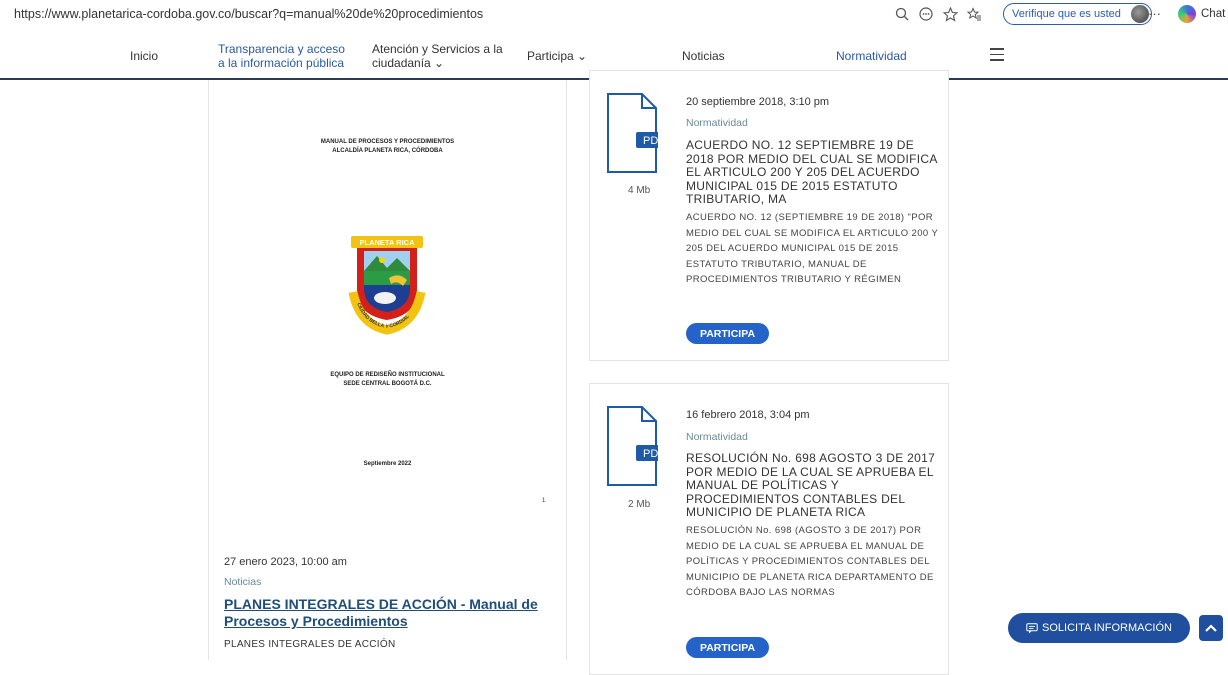 Image resolution: width=1228 pixels, height=675 pixels. Describe the element at coordinates (408, 63) in the screenshot. I see `nav-atencion-line2: ciudadanía ⌄` at that location.